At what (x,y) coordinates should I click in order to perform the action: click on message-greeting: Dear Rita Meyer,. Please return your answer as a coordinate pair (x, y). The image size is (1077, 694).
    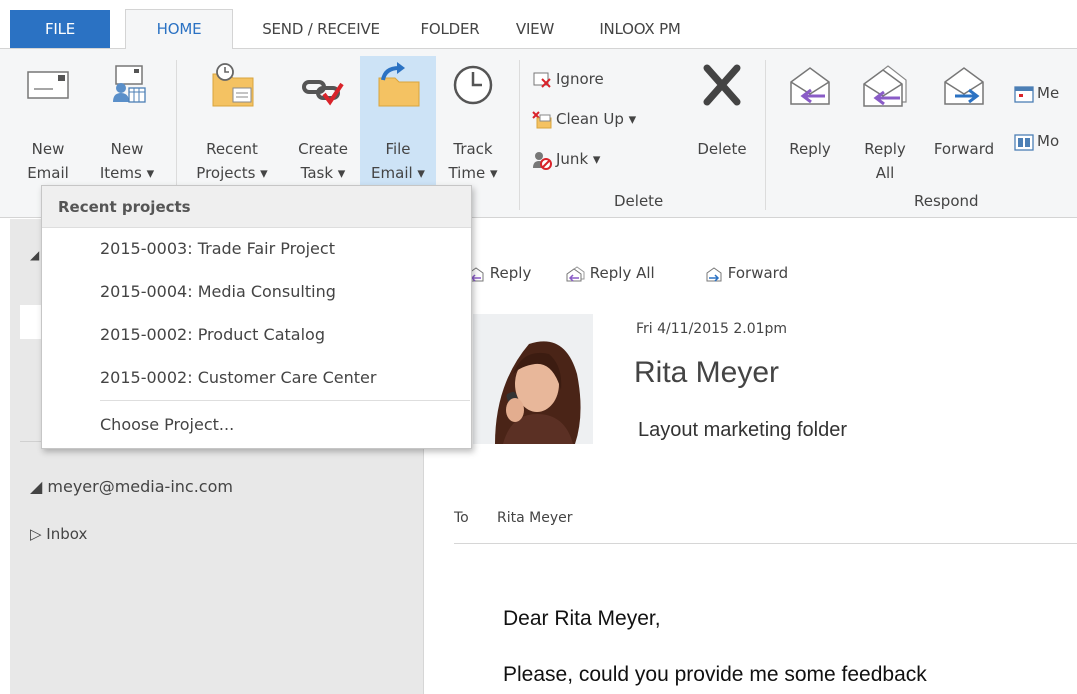
    Looking at the image, I should click on (582, 618).